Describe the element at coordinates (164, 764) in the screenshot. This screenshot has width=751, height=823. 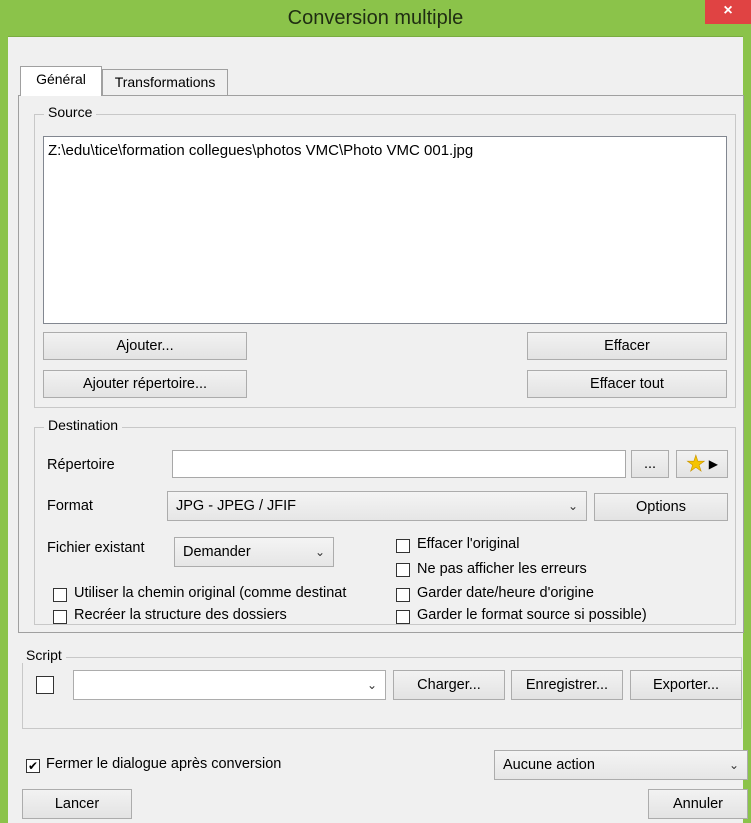
I see `close-after-label: Fermer le dialogue après conversion` at that location.